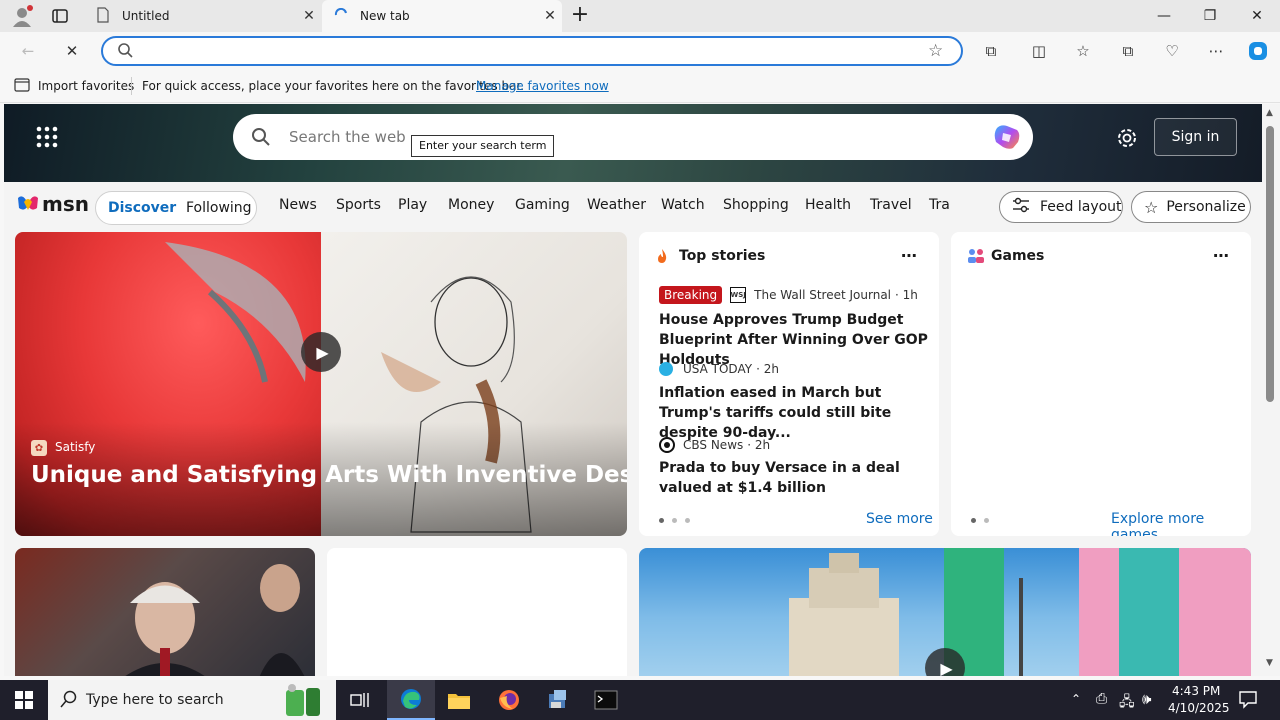  Describe the element at coordinates (1269, 663) in the screenshot. I see `scroll-down-icon: ▼` at that location.